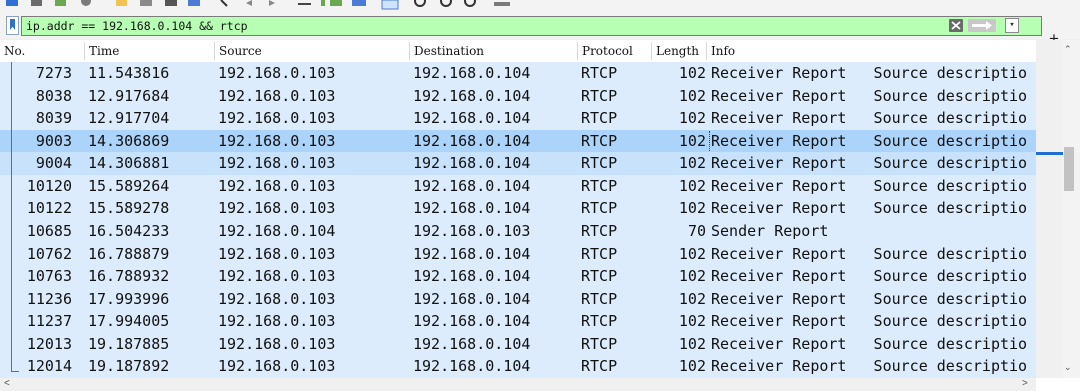  I want to click on scroll-up-icon: ⌃, so click(1068, 49).